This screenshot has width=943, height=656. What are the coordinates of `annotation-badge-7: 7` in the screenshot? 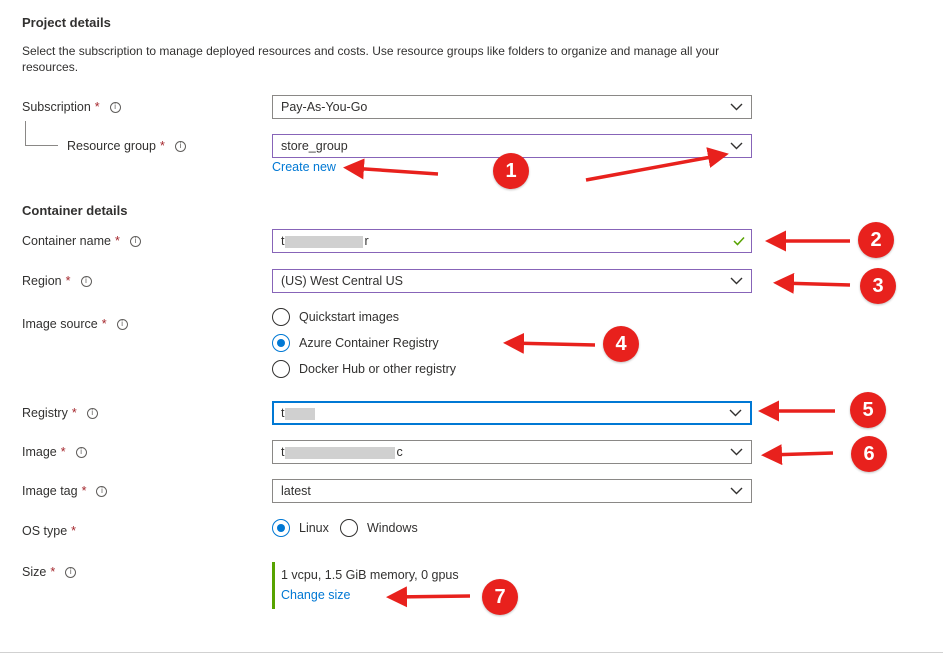 It's located at (500, 597).